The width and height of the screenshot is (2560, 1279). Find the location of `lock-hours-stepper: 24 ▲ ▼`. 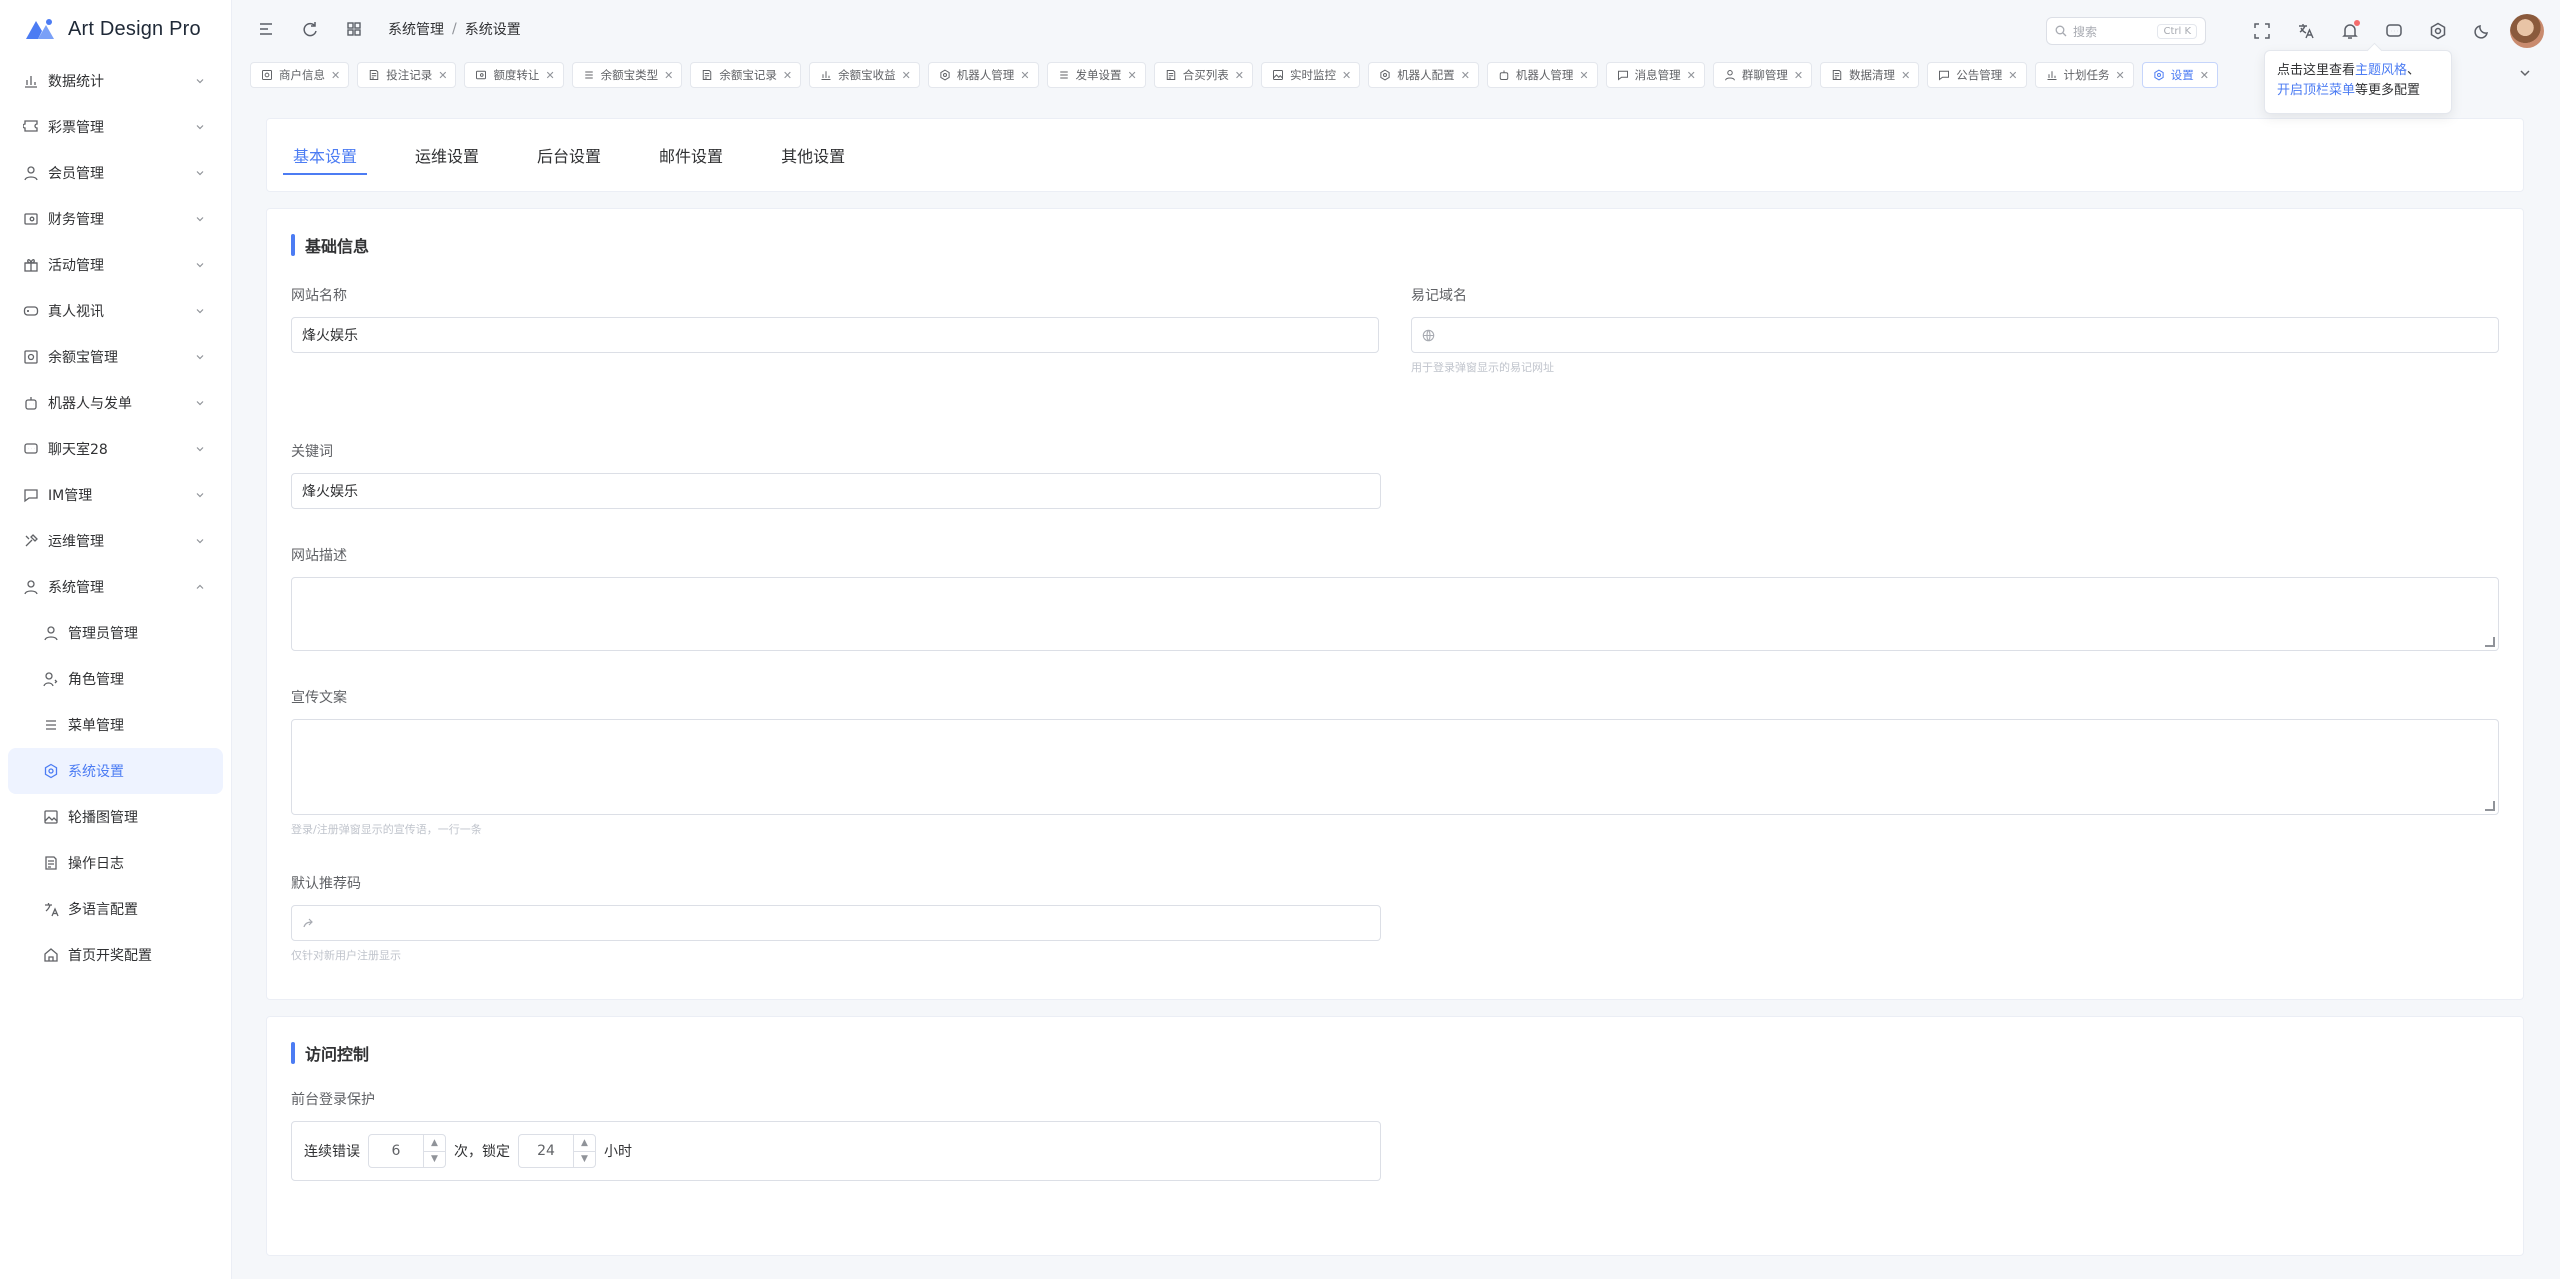

lock-hours-stepper: 24 ▲ ▼ is located at coordinates (557, 1151).